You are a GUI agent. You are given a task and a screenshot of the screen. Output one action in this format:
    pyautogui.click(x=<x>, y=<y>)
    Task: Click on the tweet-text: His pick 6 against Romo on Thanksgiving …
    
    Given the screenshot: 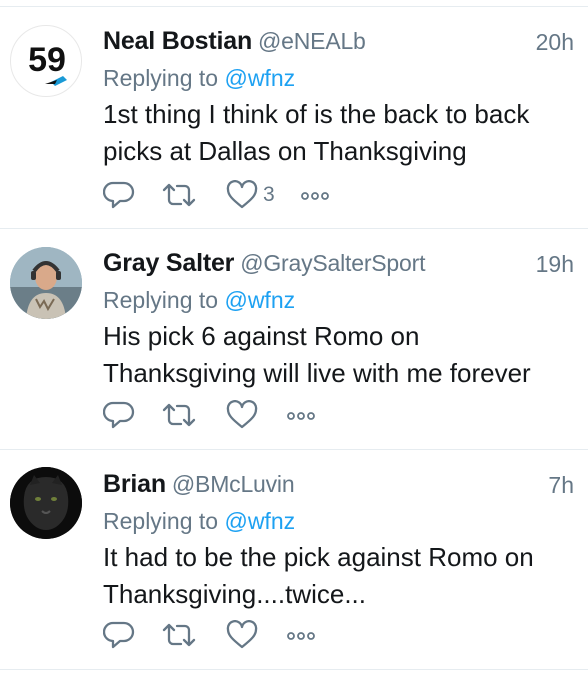 What is the action you would take?
    pyautogui.click(x=338, y=355)
    